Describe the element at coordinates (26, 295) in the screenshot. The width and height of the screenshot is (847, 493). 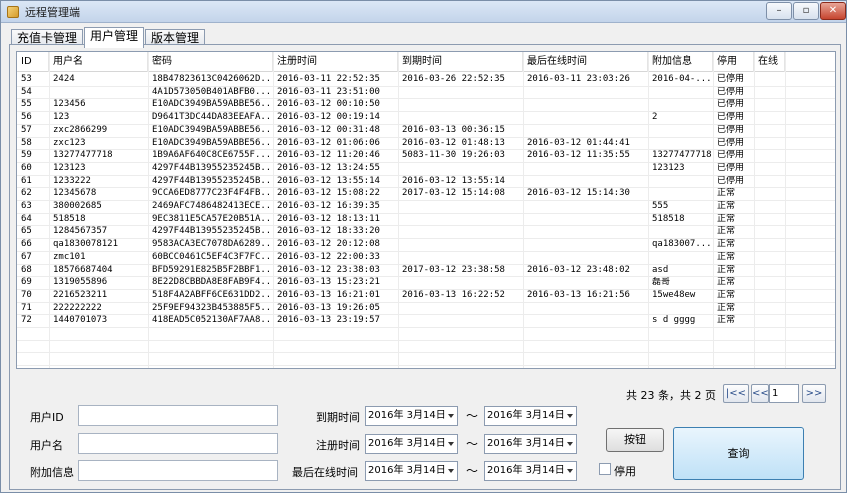
I see `cell-id: 70` at that location.